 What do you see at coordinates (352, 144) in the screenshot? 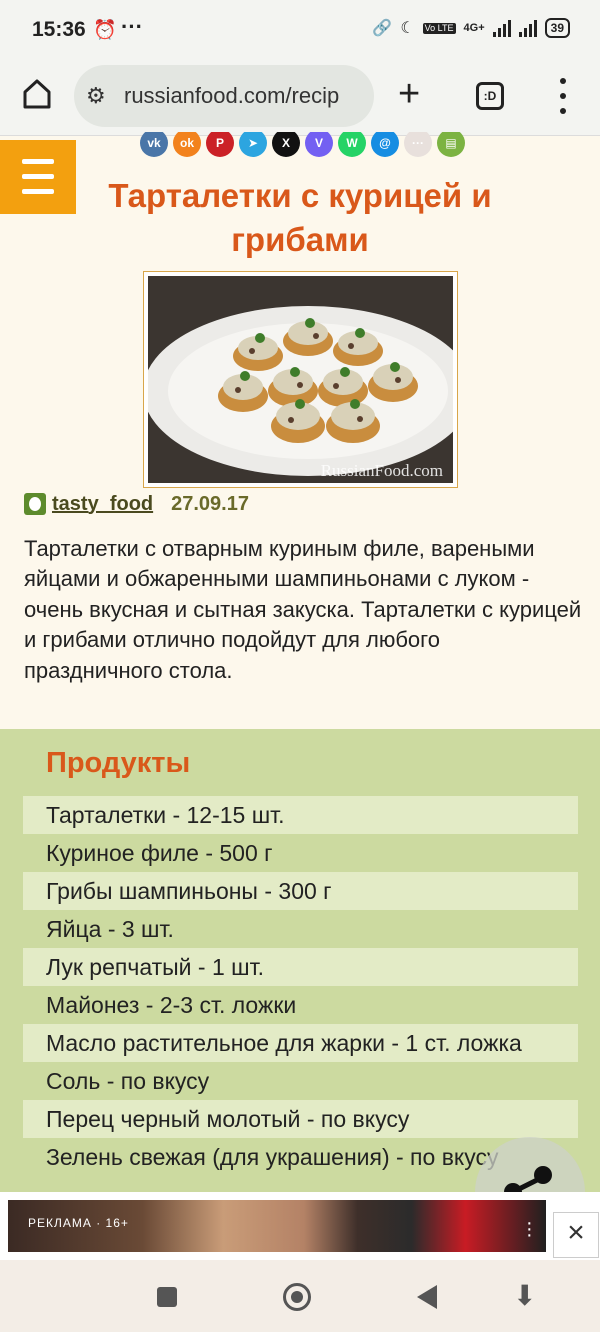
I see `whatsapp-icon: W` at bounding box center [352, 144].